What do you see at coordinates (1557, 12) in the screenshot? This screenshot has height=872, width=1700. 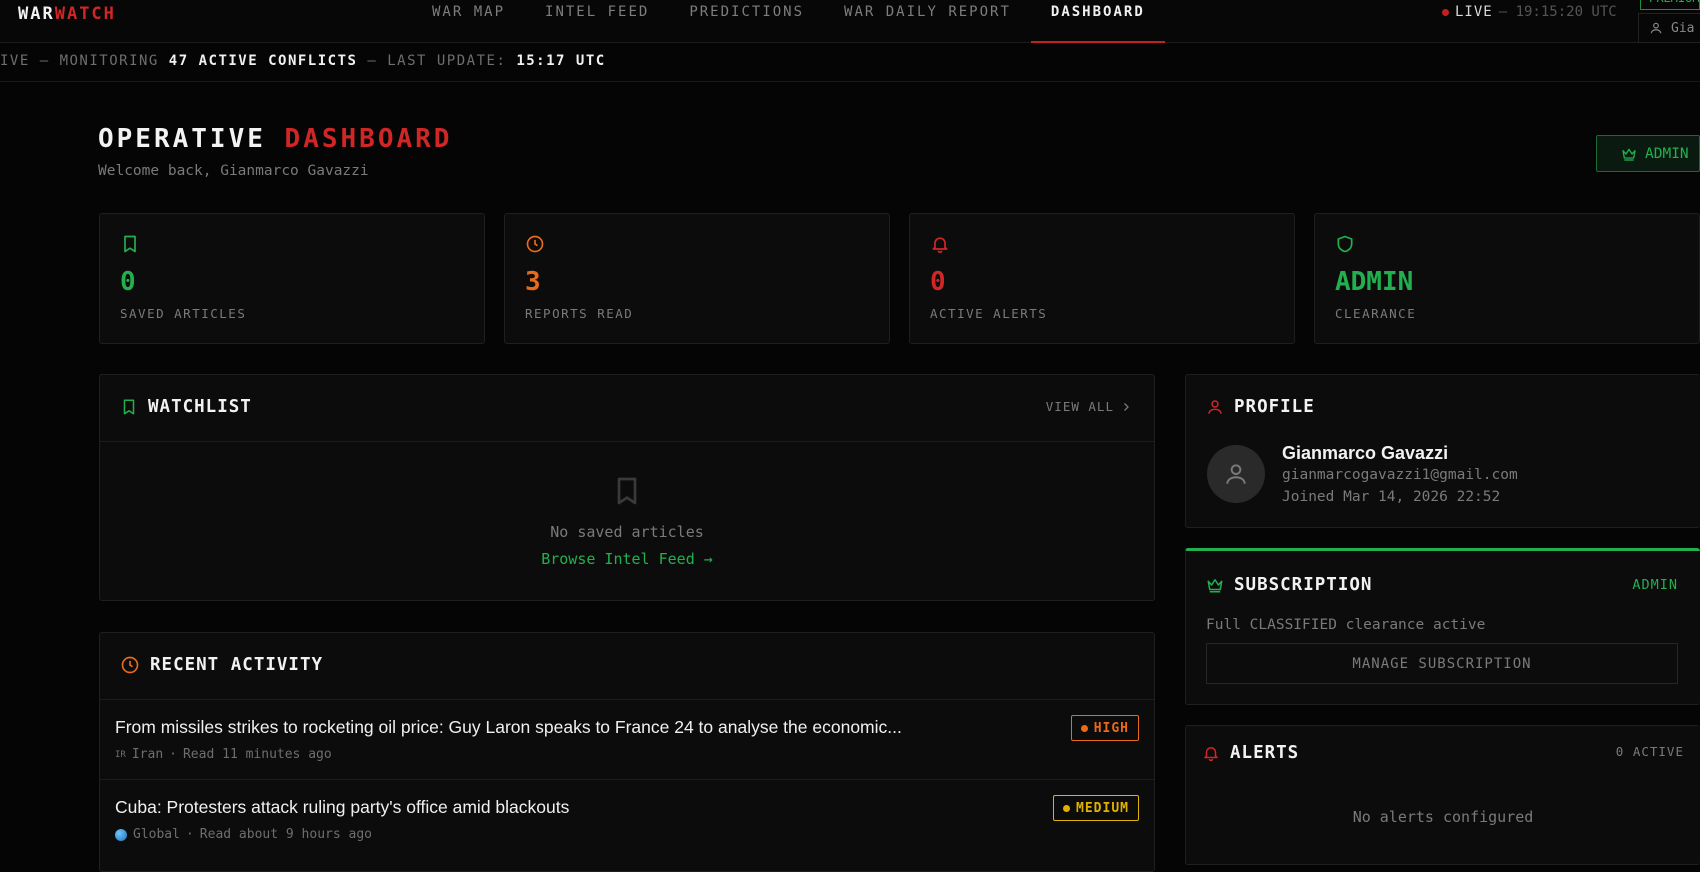 I see `live-time: — 19:15:20 UTC` at bounding box center [1557, 12].